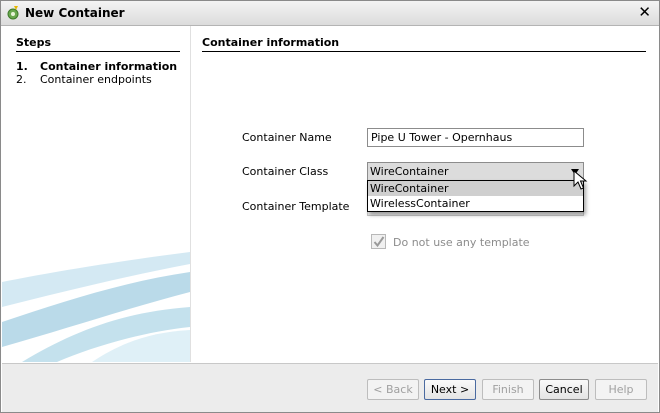 The width and height of the screenshot is (660, 413). Describe the element at coordinates (22, 66) in the screenshot. I see `step-number: 1.` at that location.